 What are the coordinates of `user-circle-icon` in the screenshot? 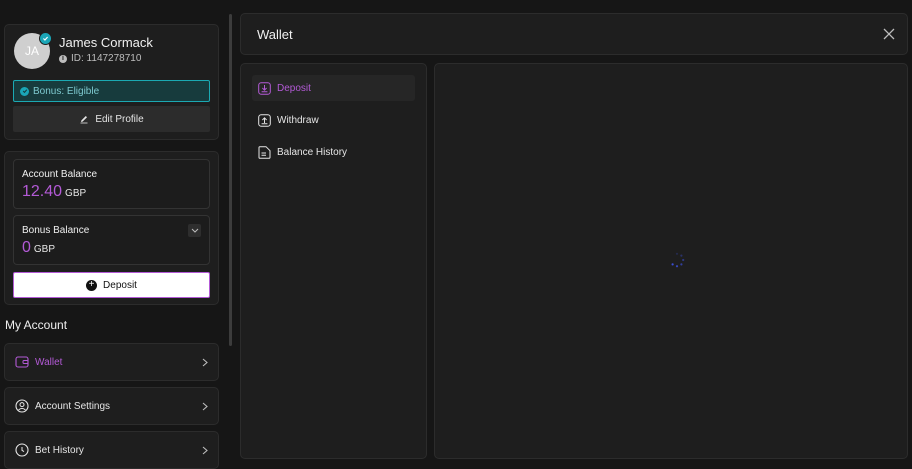 It's located at (22, 406).